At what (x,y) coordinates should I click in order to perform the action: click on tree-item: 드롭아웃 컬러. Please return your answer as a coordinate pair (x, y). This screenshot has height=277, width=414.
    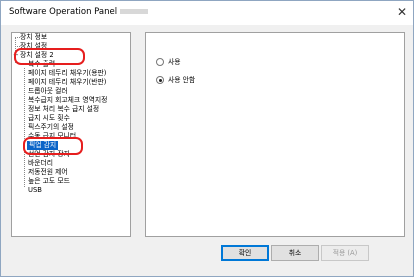
    Looking at the image, I should click on (48, 91).